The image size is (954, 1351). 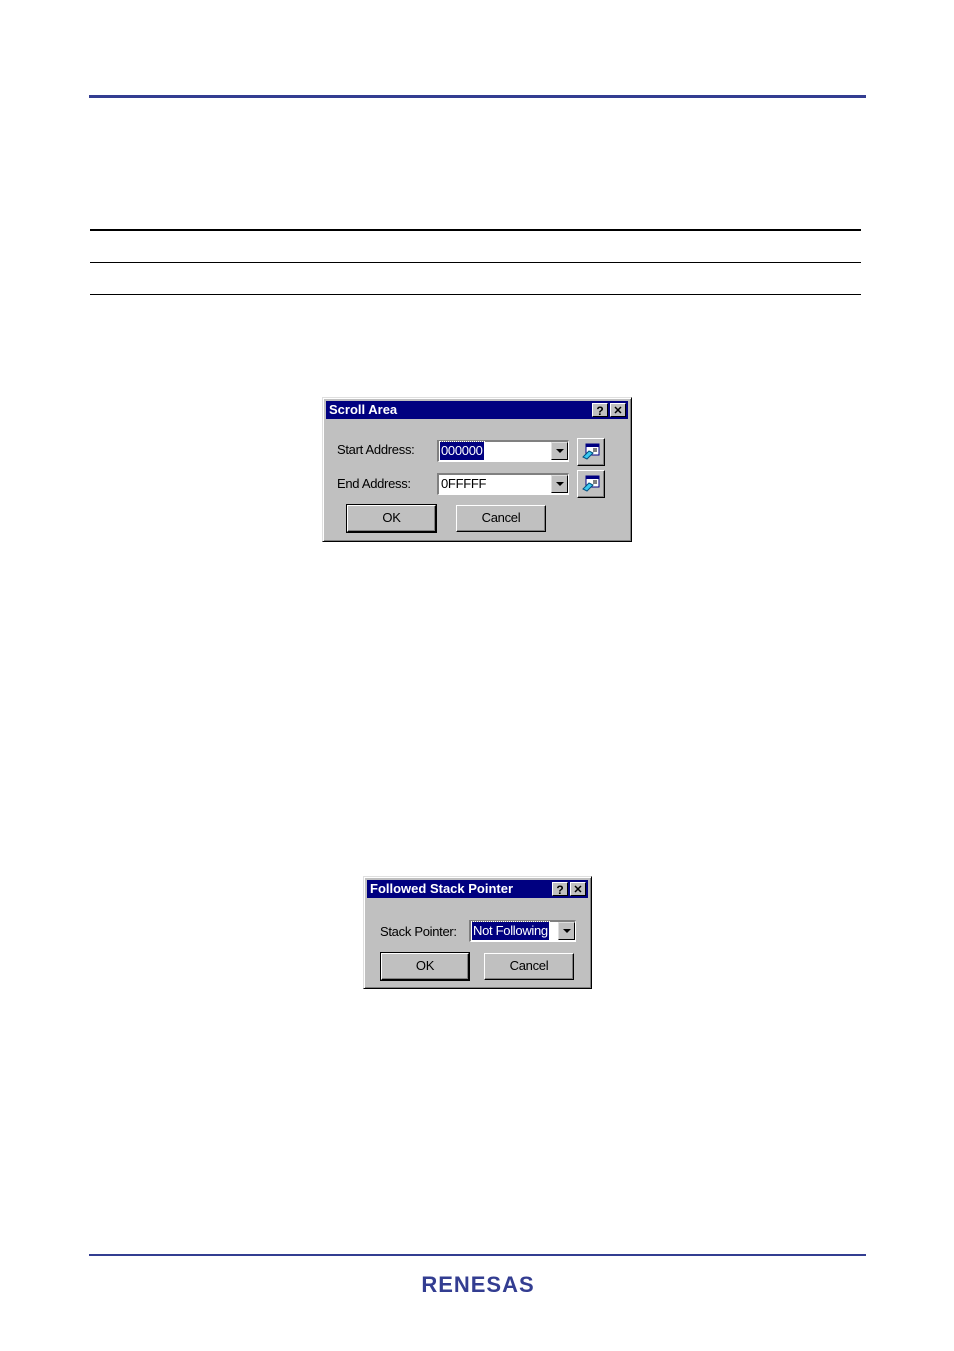 I want to click on renesas-logo: RENESAS, so click(x=477, y=1284).